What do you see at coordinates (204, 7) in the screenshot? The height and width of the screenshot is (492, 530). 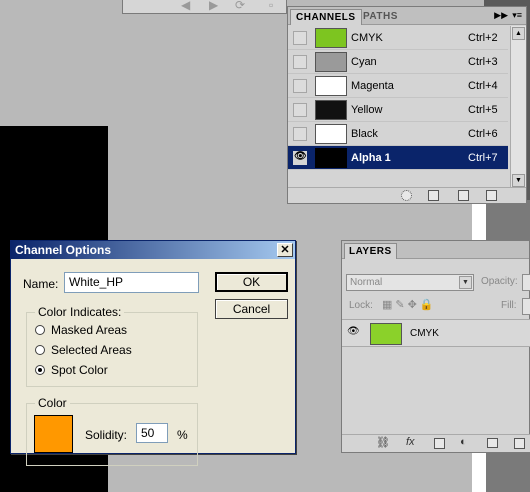 I see `top-toolbar-fragment: ◀ ▶ ⟳ ▫` at bounding box center [204, 7].